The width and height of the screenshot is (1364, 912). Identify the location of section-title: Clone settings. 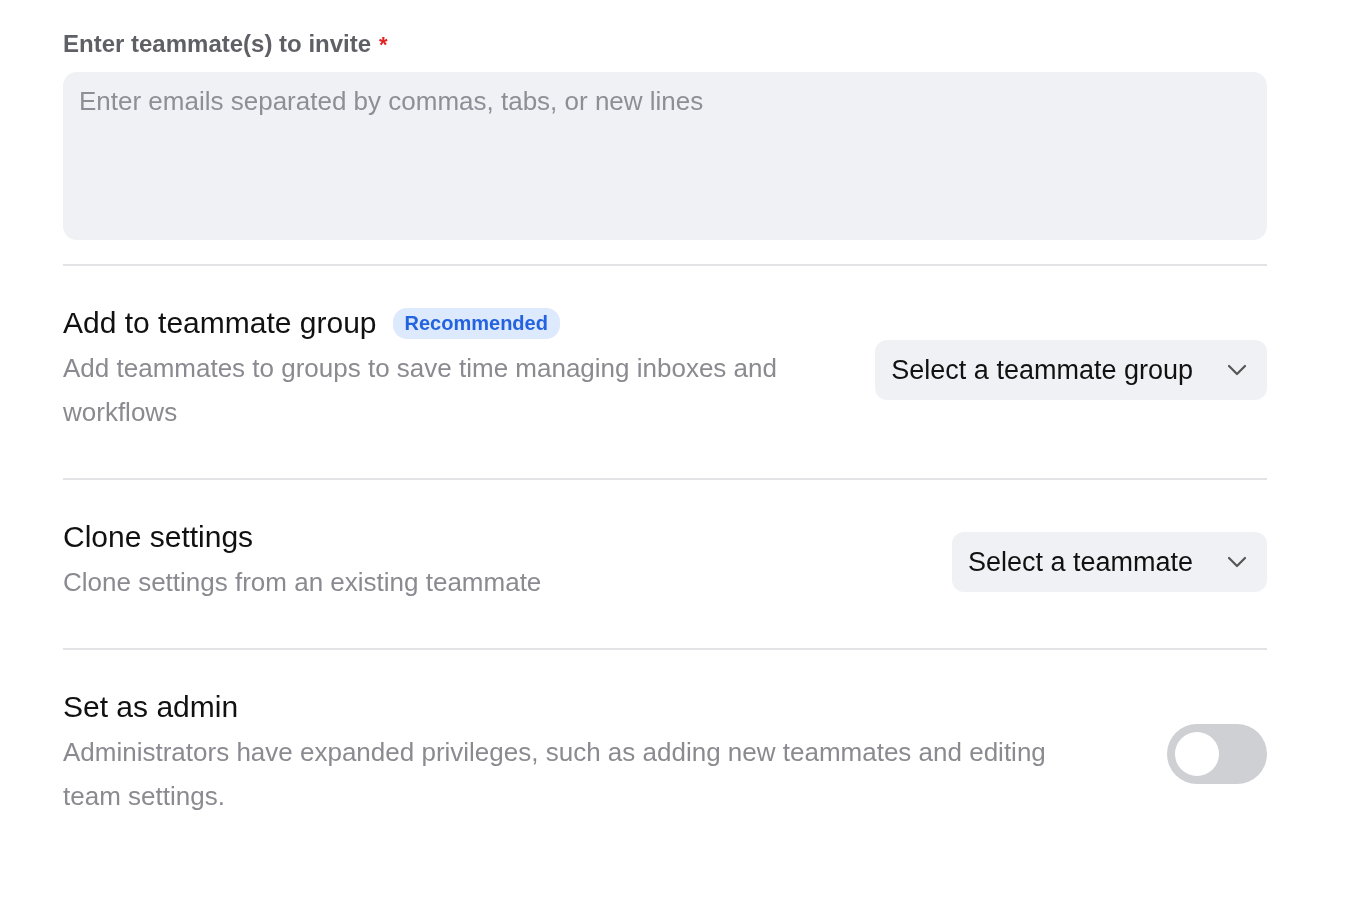
(158, 537).